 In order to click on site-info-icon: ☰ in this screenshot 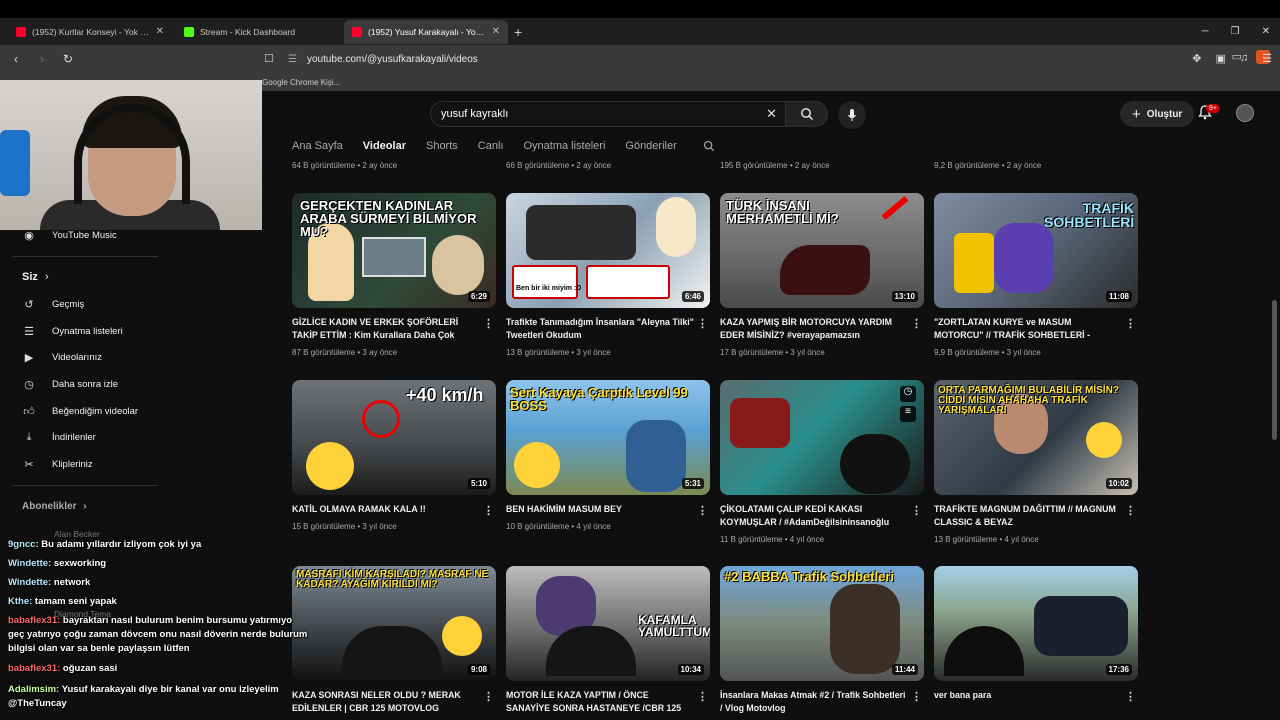, I will do `click(292, 59)`.